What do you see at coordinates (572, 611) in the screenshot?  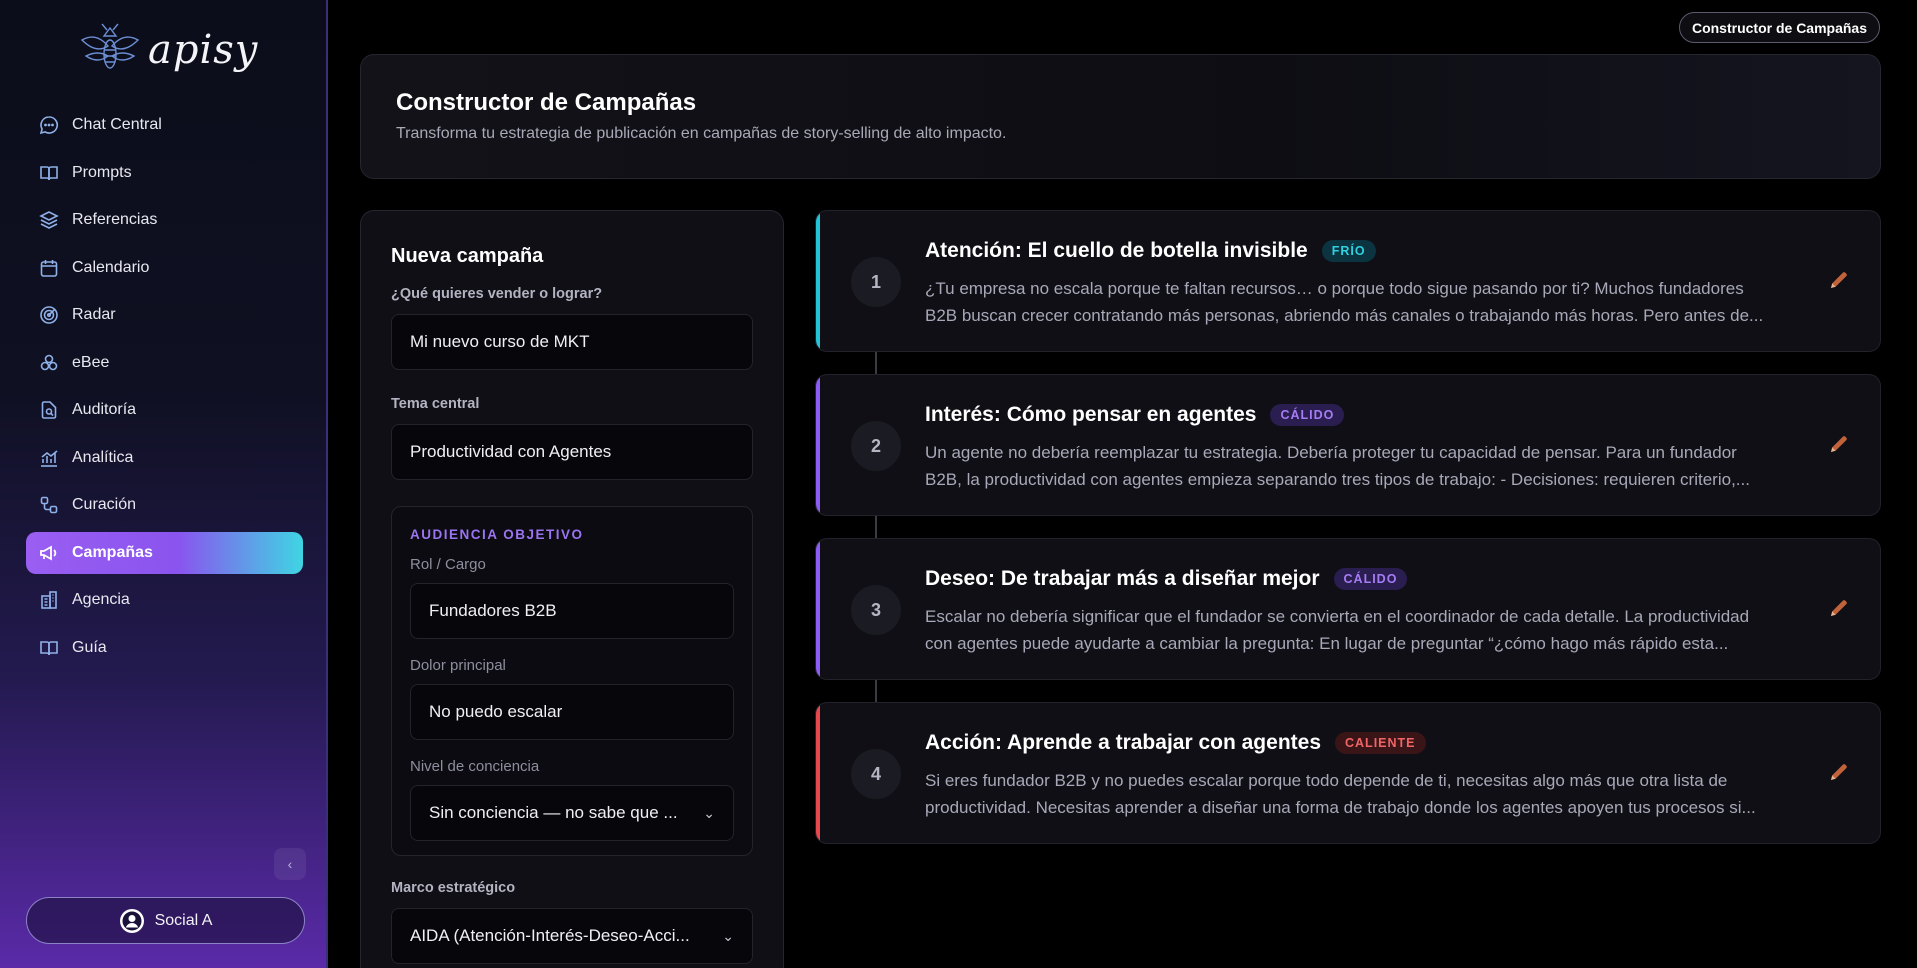 I see `role-input: Fundadores B2B` at bounding box center [572, 611].